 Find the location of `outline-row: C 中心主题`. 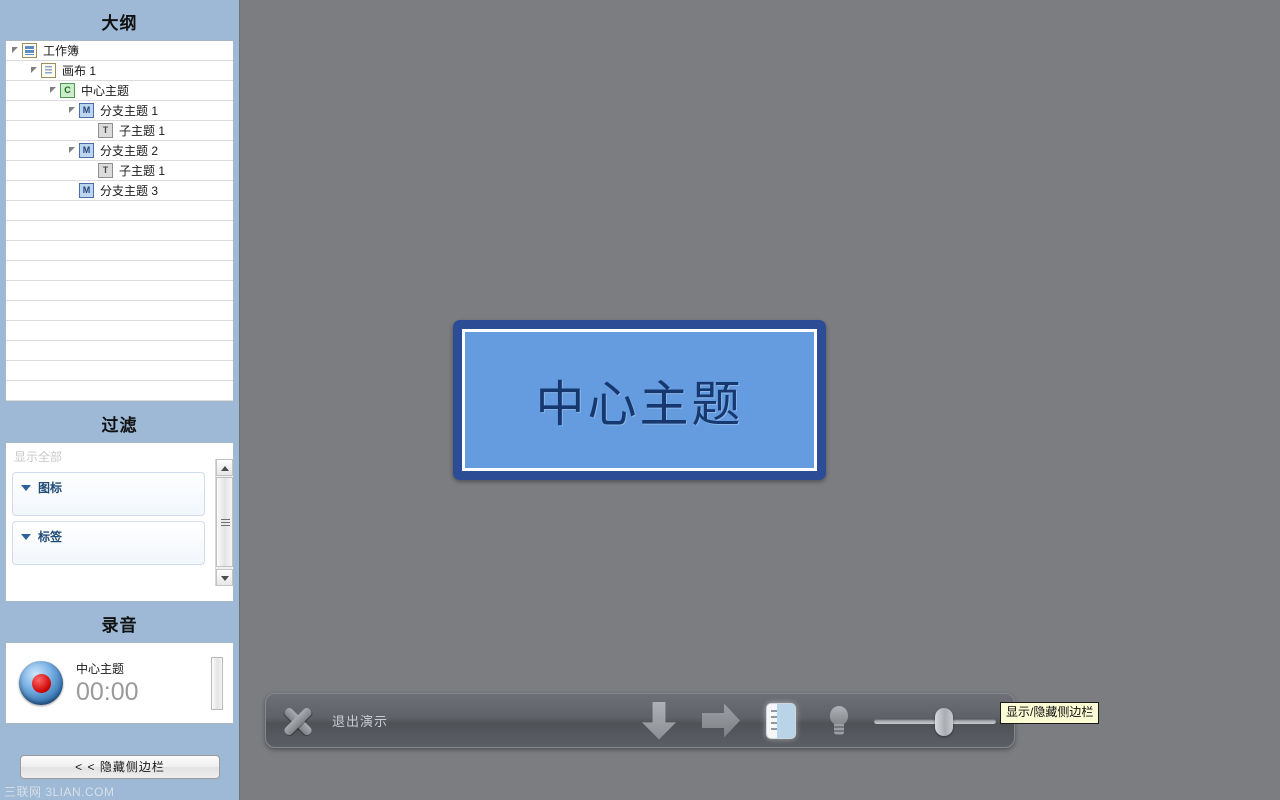

outline-row: C 中心主题 is located at coordinates (119, 91).